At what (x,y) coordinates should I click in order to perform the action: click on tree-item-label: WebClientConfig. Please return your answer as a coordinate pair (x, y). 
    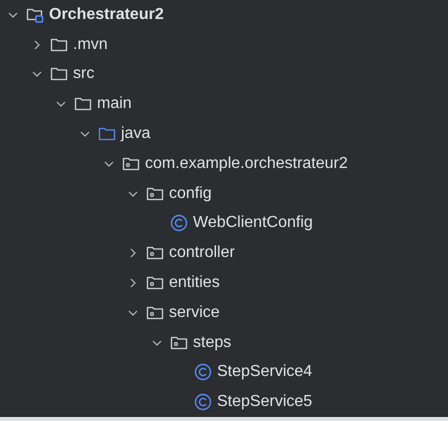
    Looking at the image, I should click on (253, 223).